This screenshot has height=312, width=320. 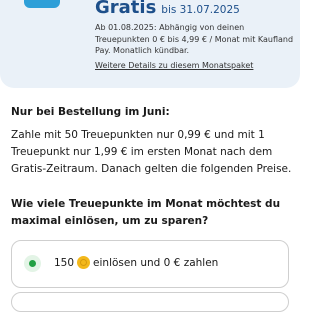 I want to click on details-link: Weitere Details zu diesem Monatspaket, so click(x=174, y=65).